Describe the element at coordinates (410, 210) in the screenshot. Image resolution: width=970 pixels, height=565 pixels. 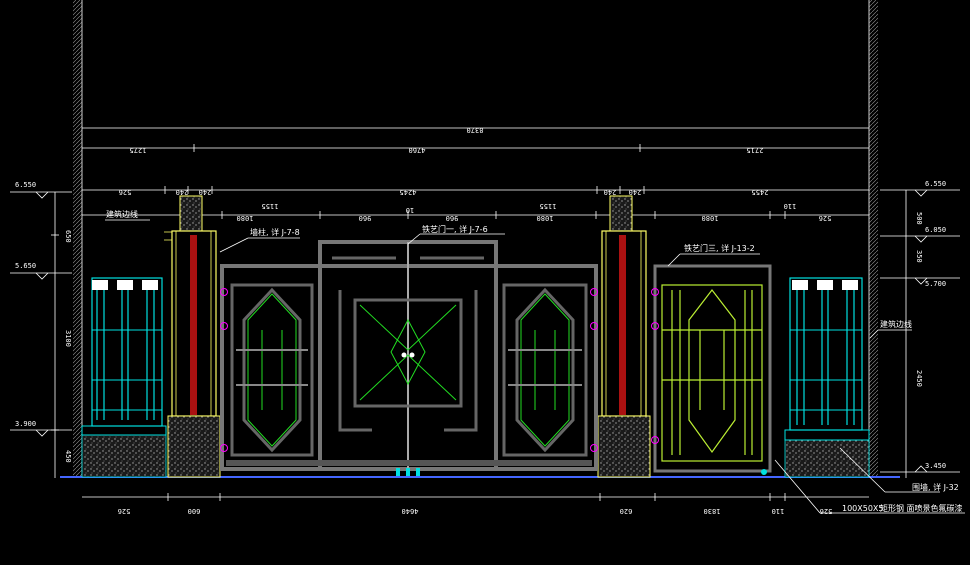
I see `dim-gate-4: 10` at that location.